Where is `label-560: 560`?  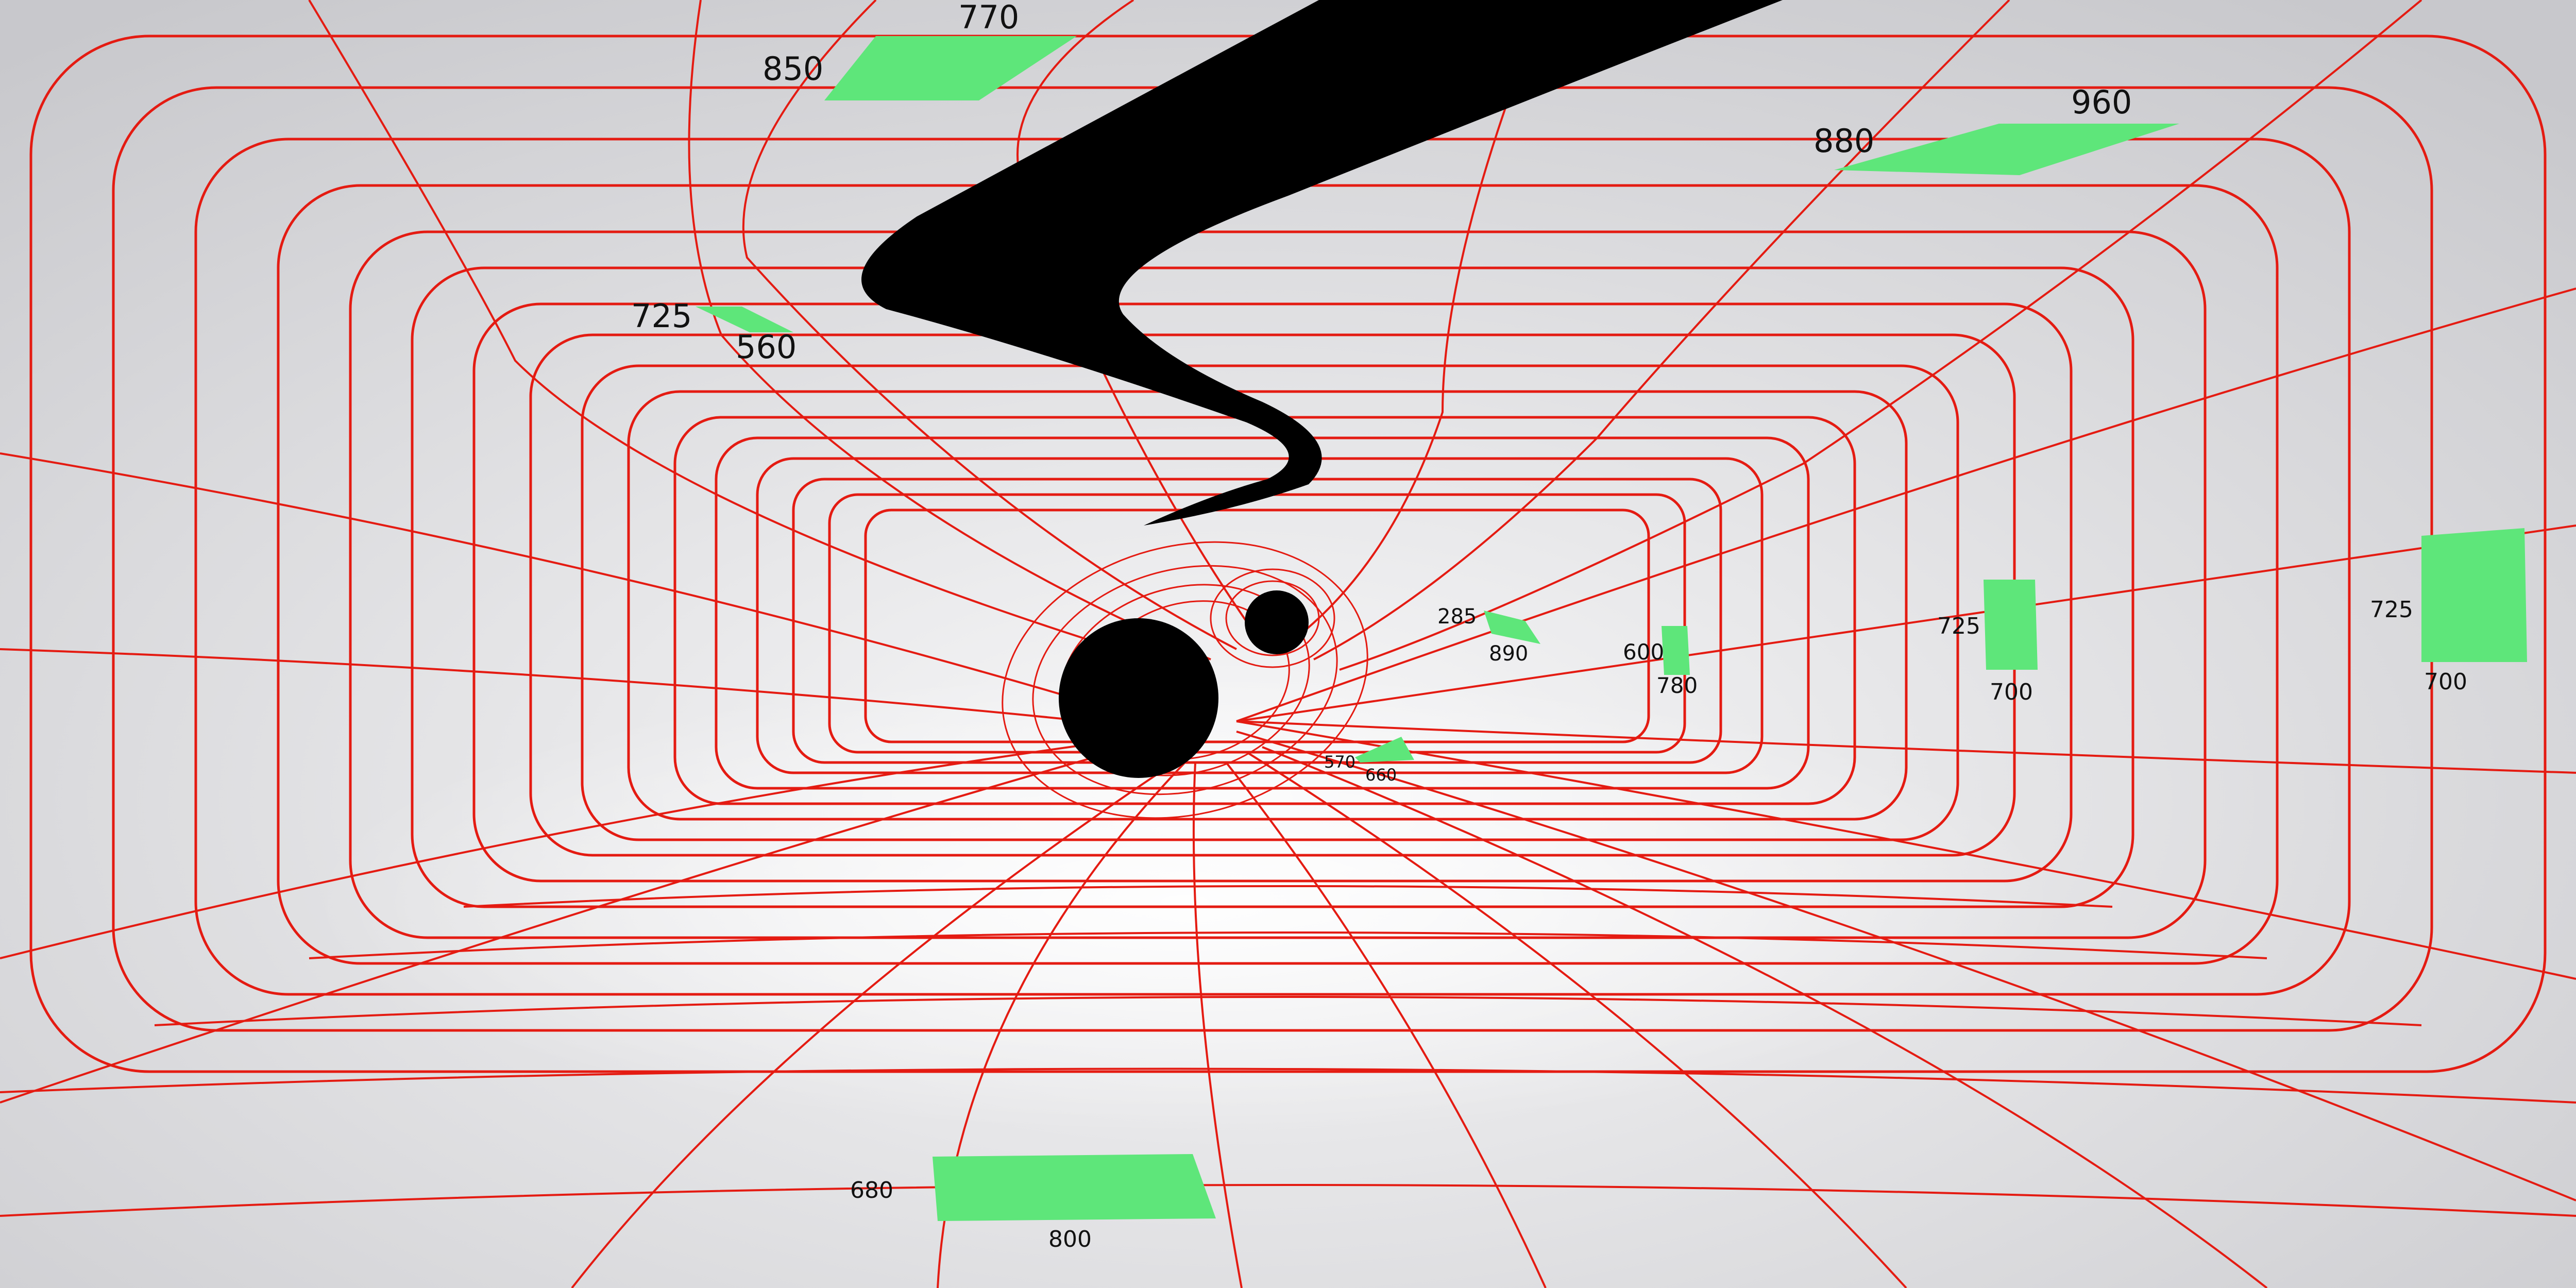 label-560: 560 is located at coordinates (766, 347).